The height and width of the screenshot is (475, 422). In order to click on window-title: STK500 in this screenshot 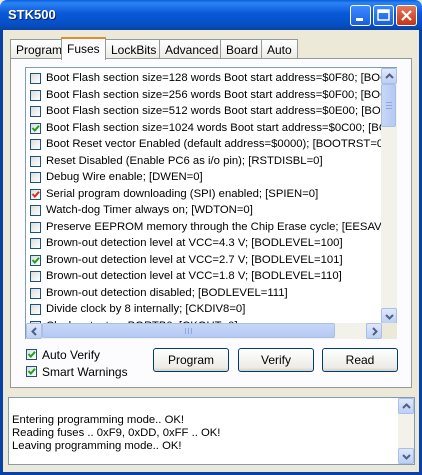, I will do `click(32, 14)`.